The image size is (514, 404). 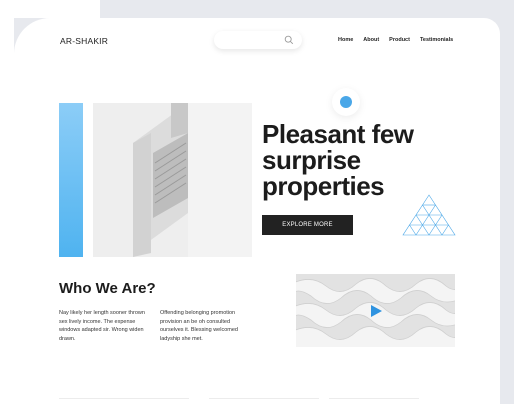 What do you see at coordinates (289, 40) in the screenshot?
I see `search-icon` at bounding box center [289, 40].